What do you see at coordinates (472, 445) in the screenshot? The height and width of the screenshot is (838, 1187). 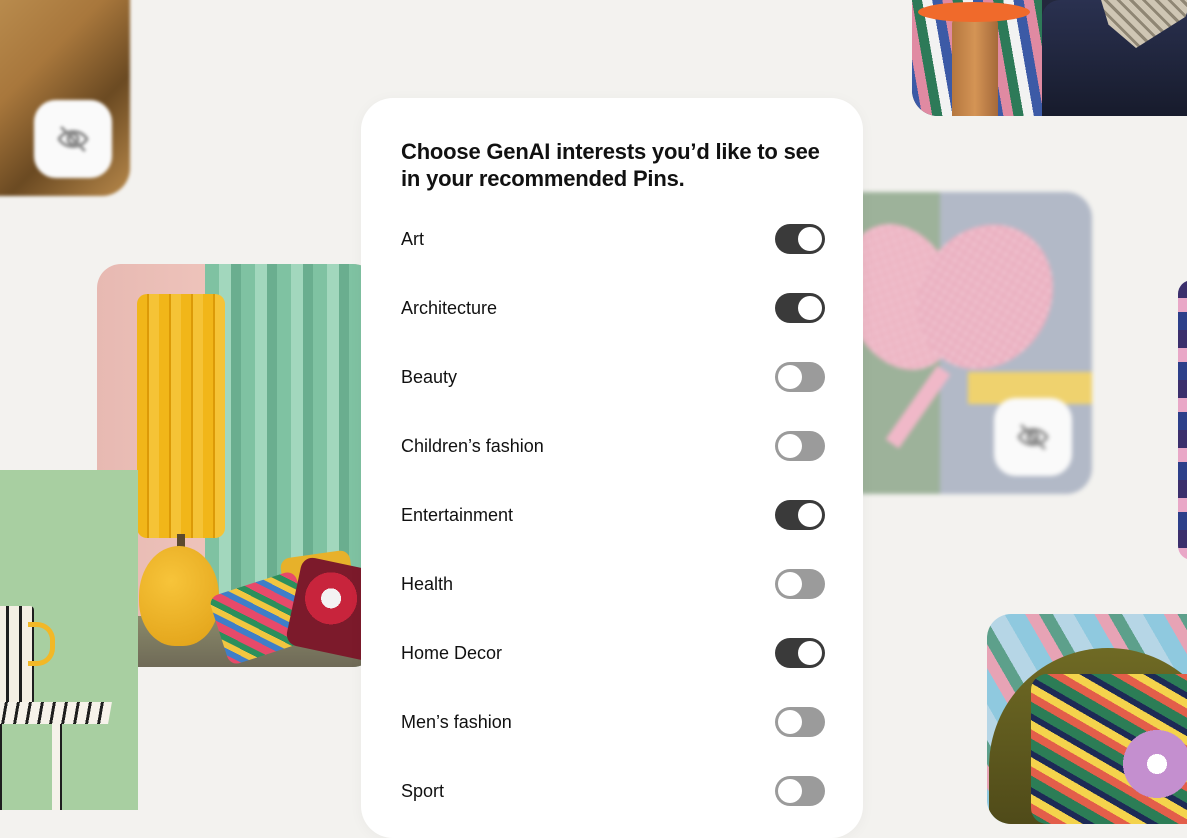 I see `interest-label: Children’s fashion` at bounding box center [472, 445].